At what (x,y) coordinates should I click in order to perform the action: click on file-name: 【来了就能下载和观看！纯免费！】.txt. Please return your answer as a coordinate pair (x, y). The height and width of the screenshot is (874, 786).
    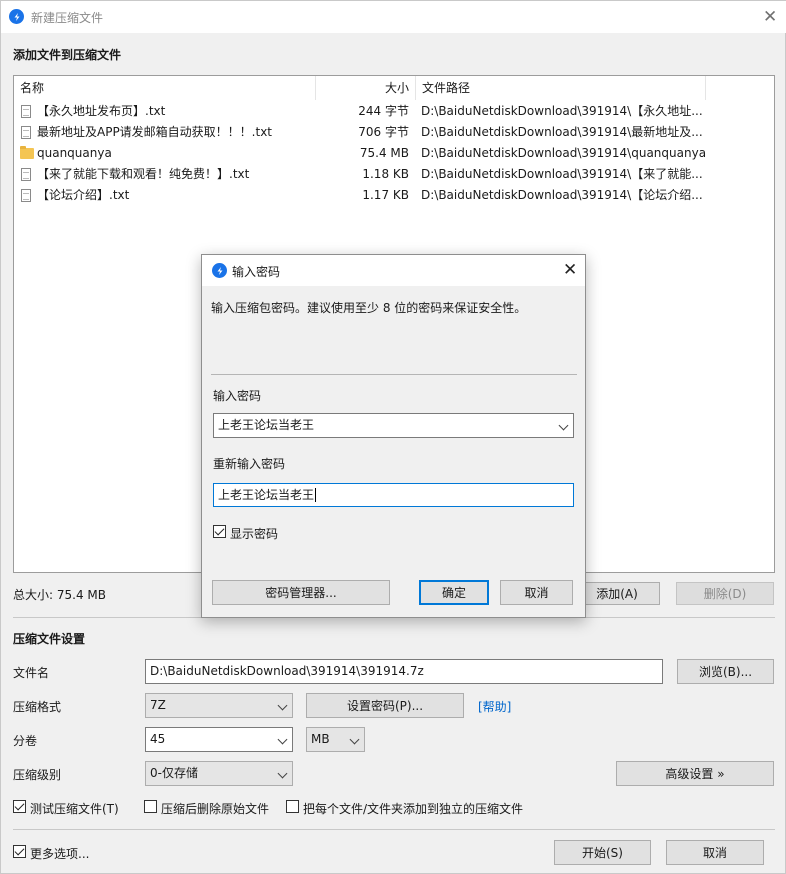
    Looking at the image, I should click on (143, 174).